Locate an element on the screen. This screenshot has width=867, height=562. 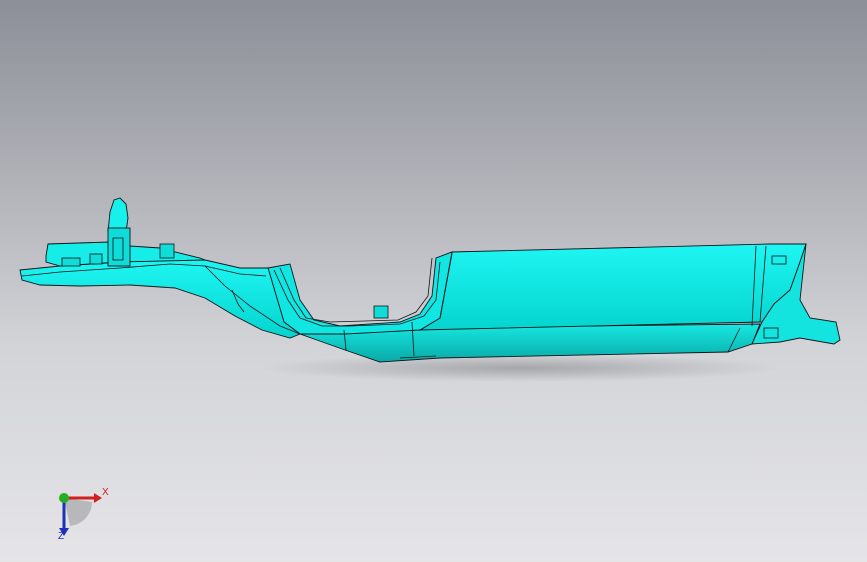
coordinate-triad: X Z is located at coordinates (84, 515).